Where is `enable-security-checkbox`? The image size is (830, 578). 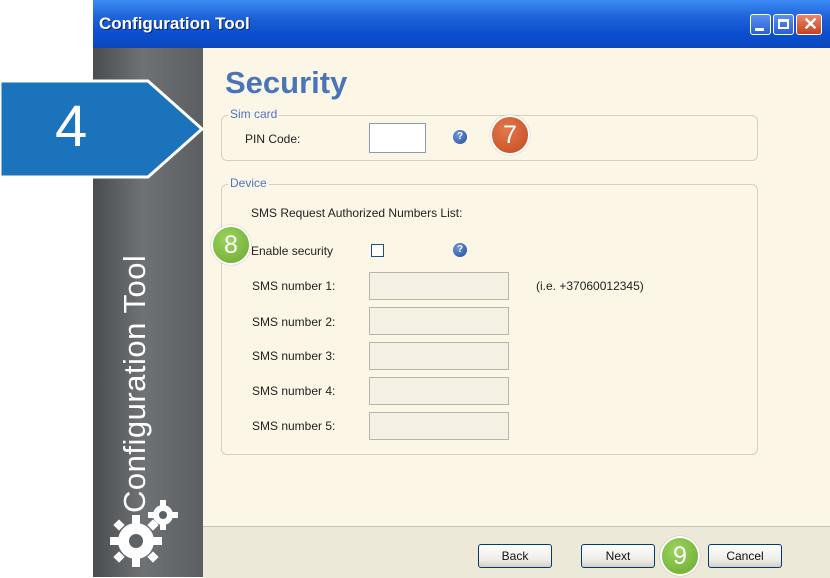 enable-security-checkbox is located at coordinates (377, 250).